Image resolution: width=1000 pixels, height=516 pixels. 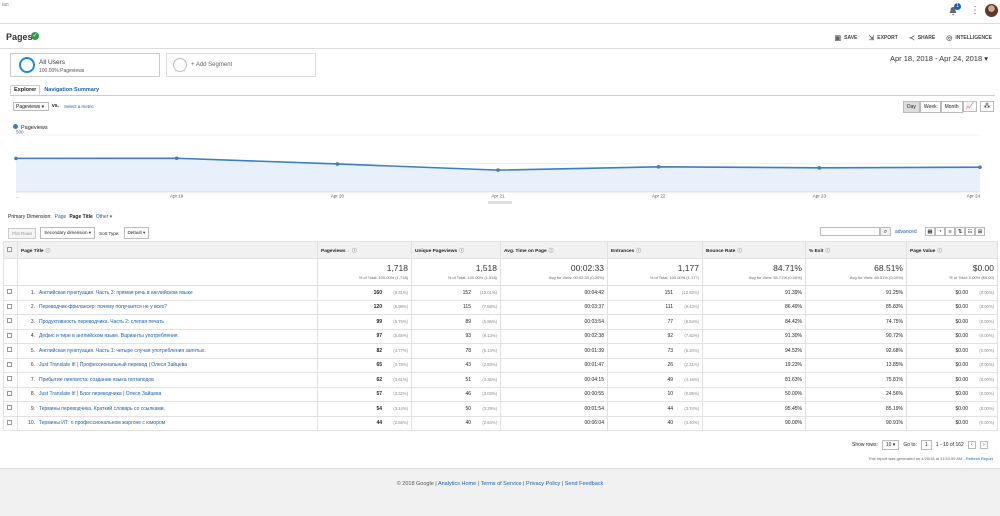 What do you see at coordinates (15, 126) in the screenshot?
I see `legend-dot` at bounding box center [15, 126].